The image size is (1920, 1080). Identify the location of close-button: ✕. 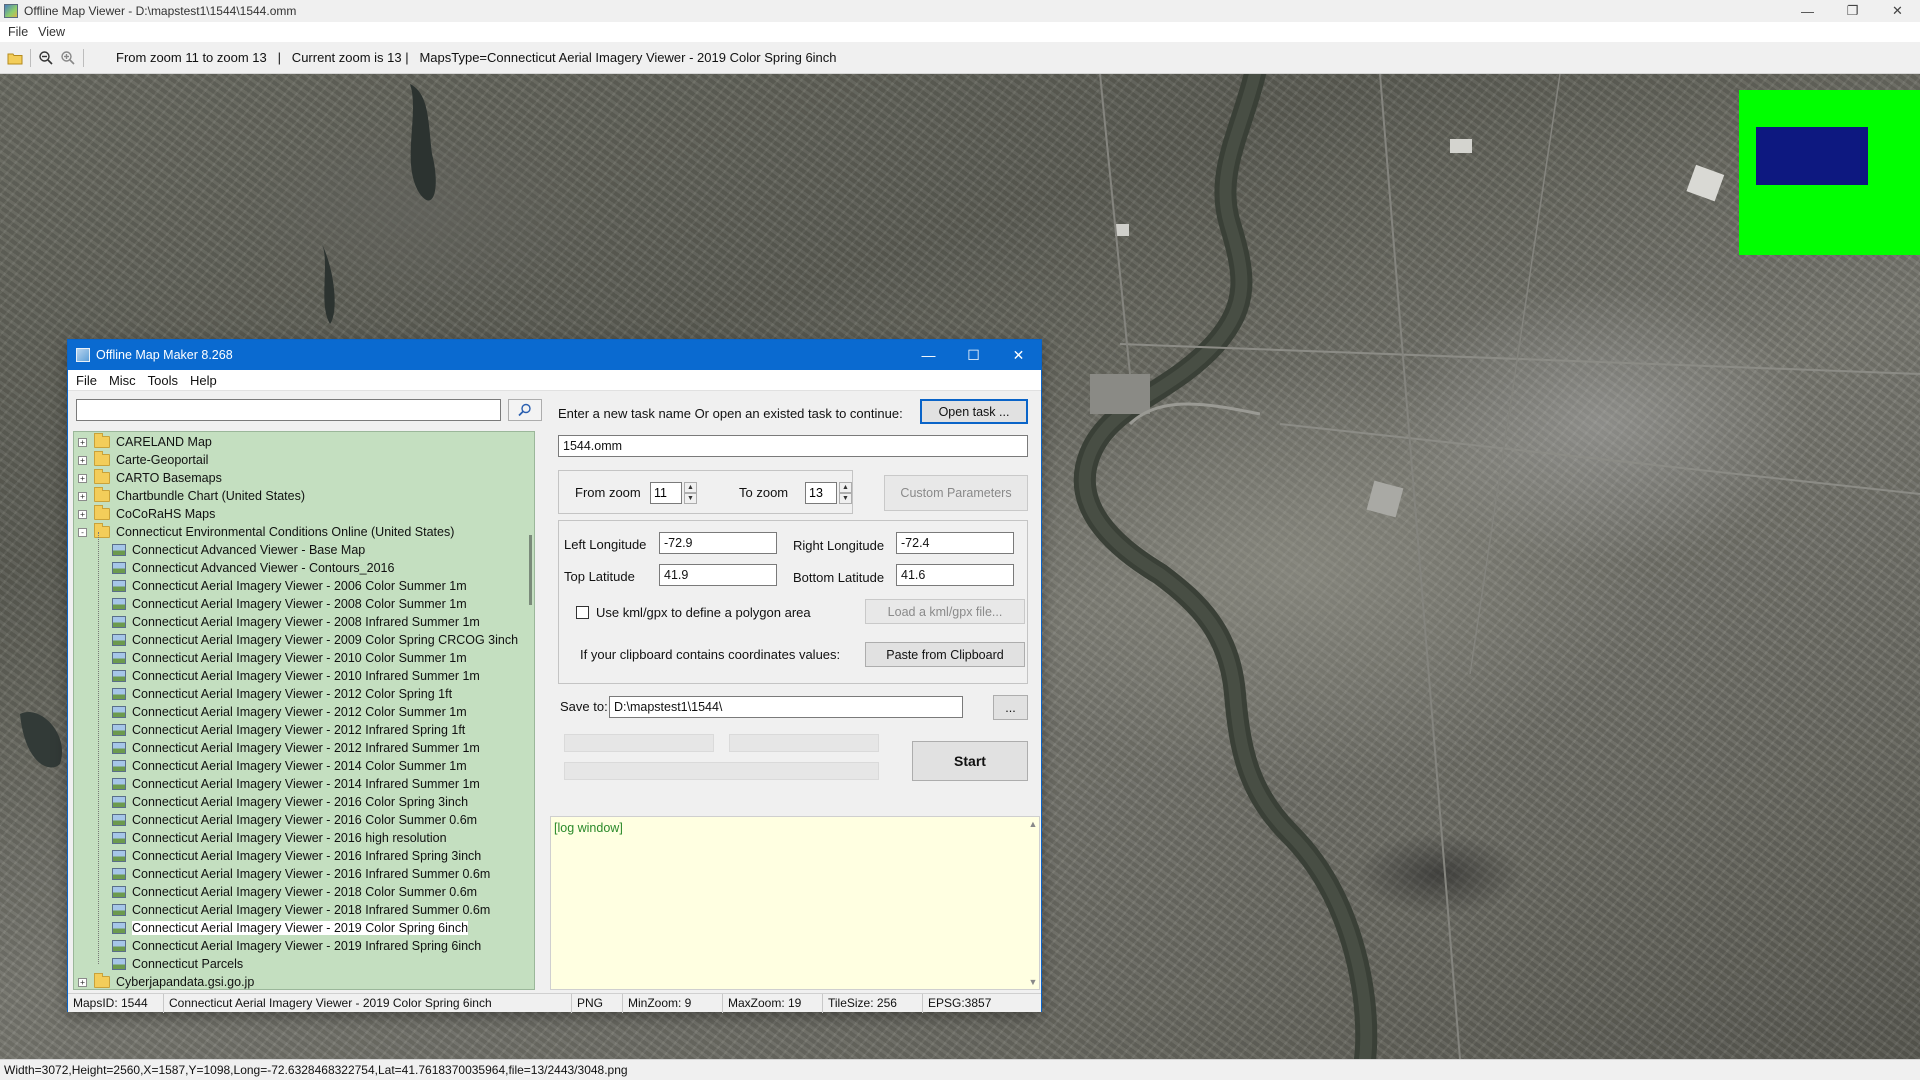
(1897, 11).